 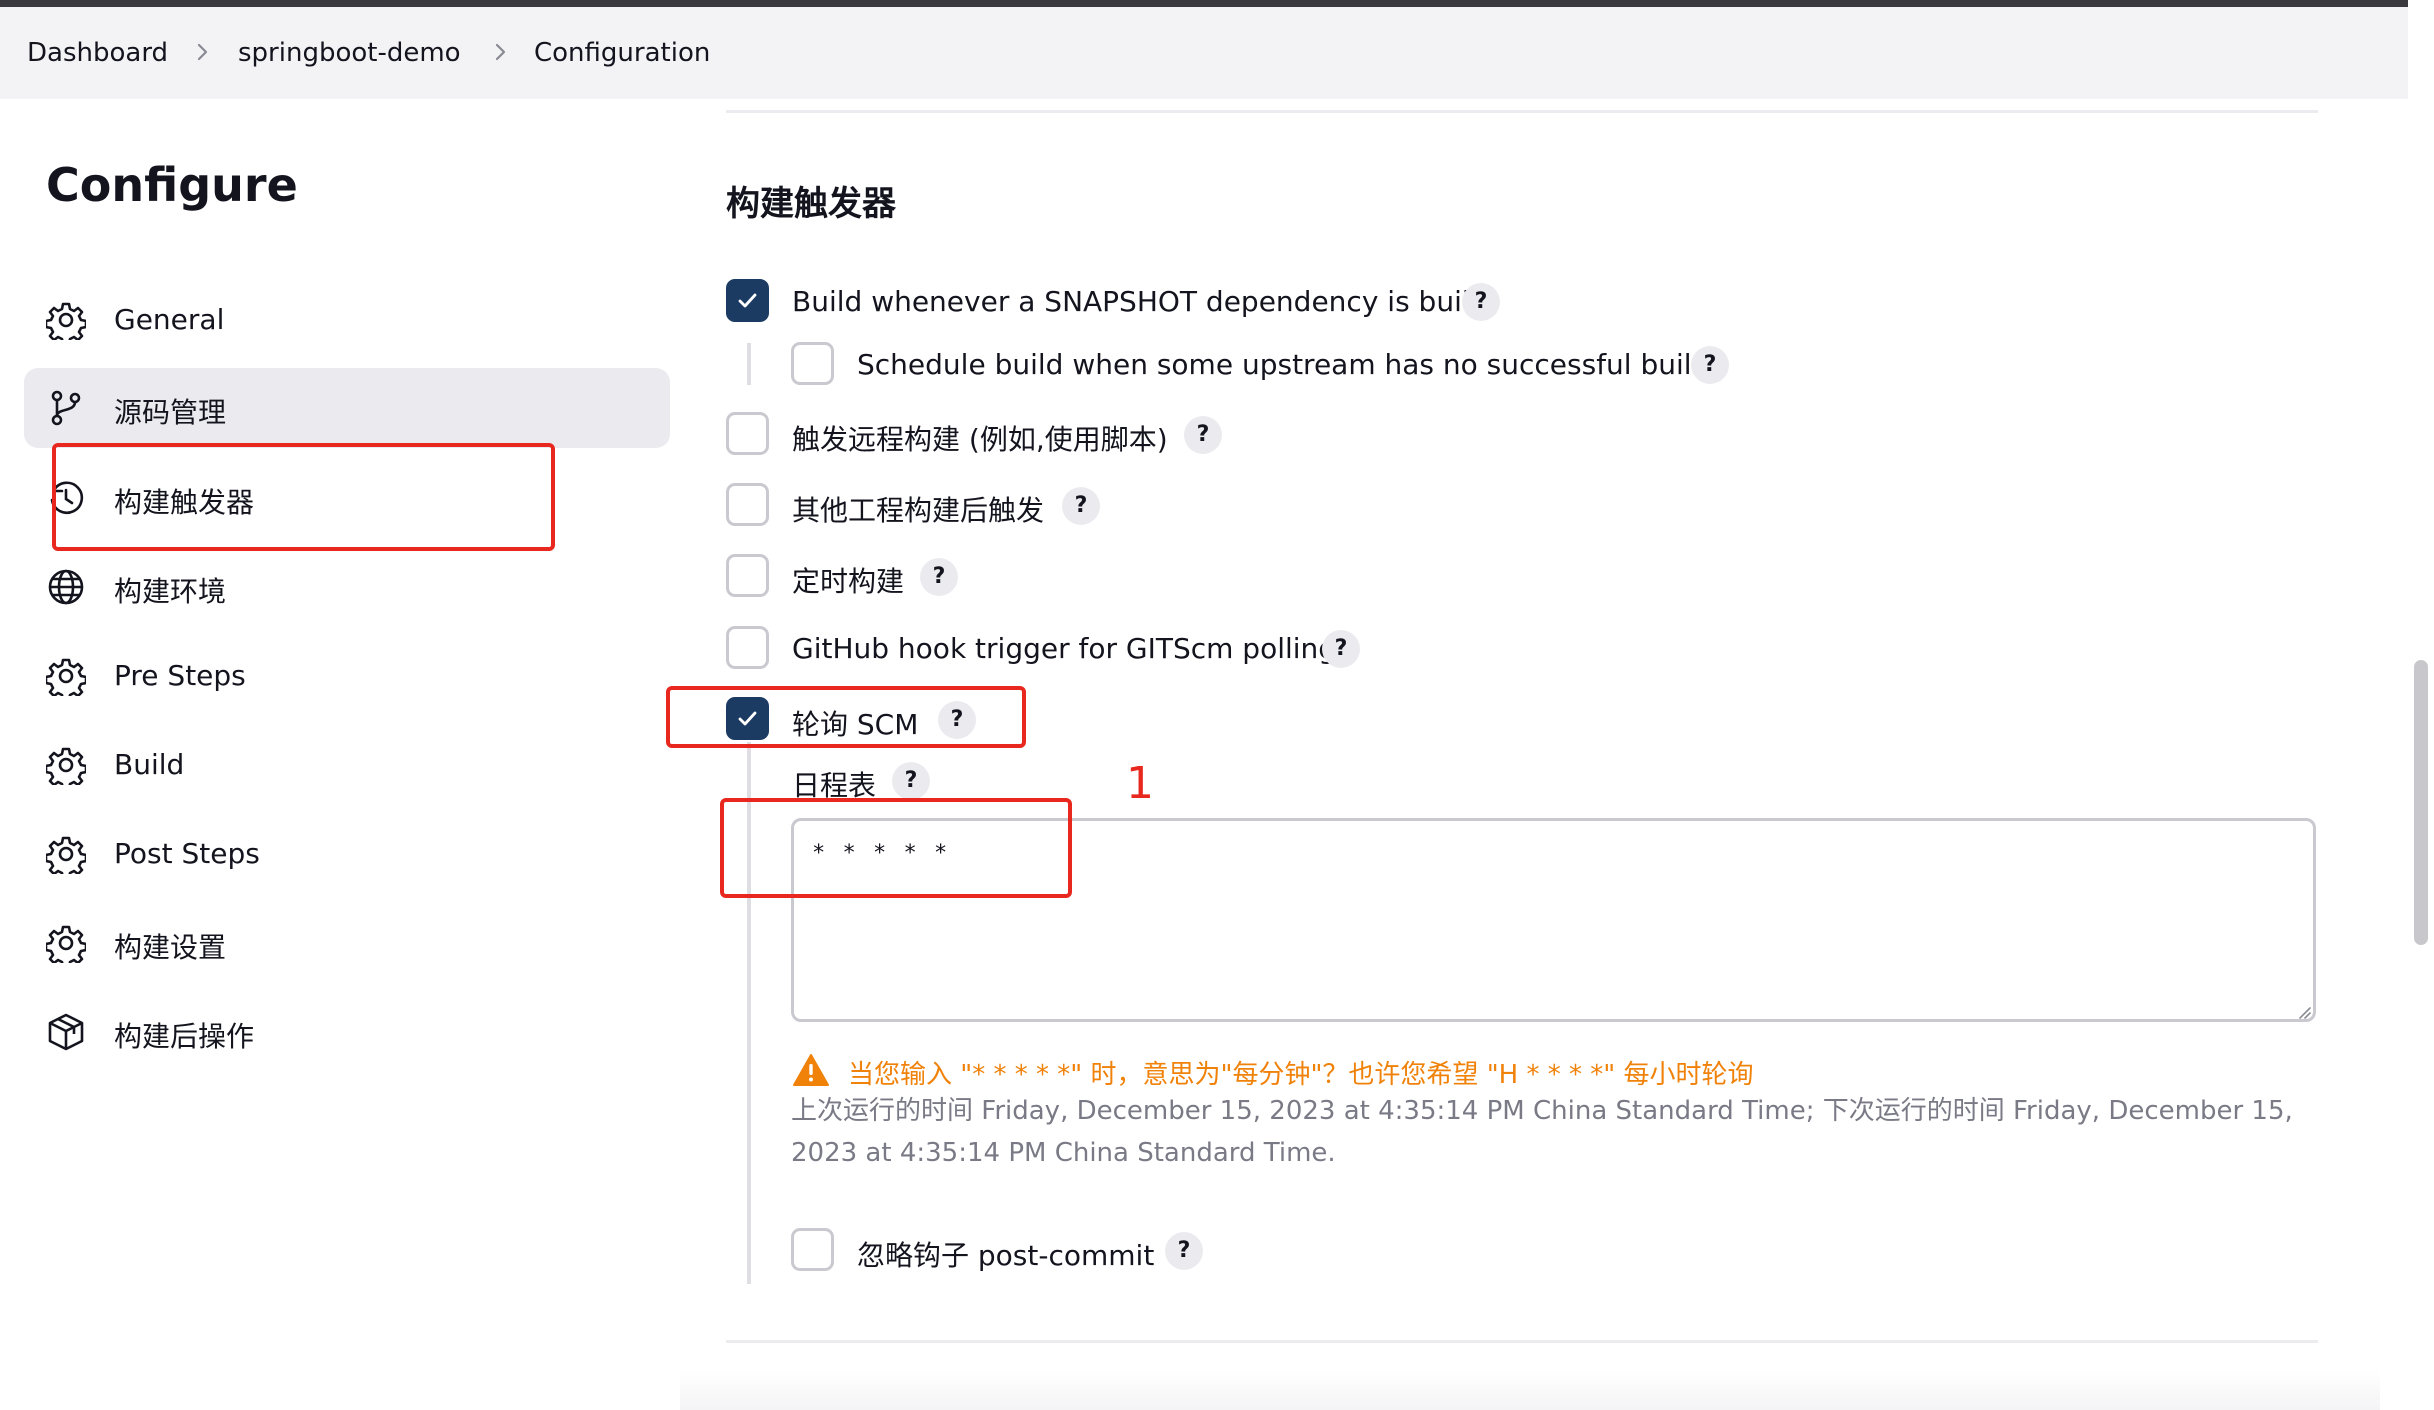 I want to click on trigger-remote: 触发远程构建 (例如,使用脚本) ?, so click(x=1026, y=435).